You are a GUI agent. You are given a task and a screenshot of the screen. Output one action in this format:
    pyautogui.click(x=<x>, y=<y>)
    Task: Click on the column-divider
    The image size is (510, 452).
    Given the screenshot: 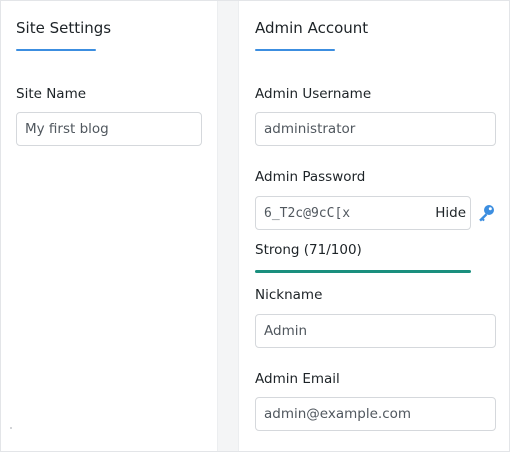 What is the action you would take?
    pyautogui.click(x=228, y=226)
    